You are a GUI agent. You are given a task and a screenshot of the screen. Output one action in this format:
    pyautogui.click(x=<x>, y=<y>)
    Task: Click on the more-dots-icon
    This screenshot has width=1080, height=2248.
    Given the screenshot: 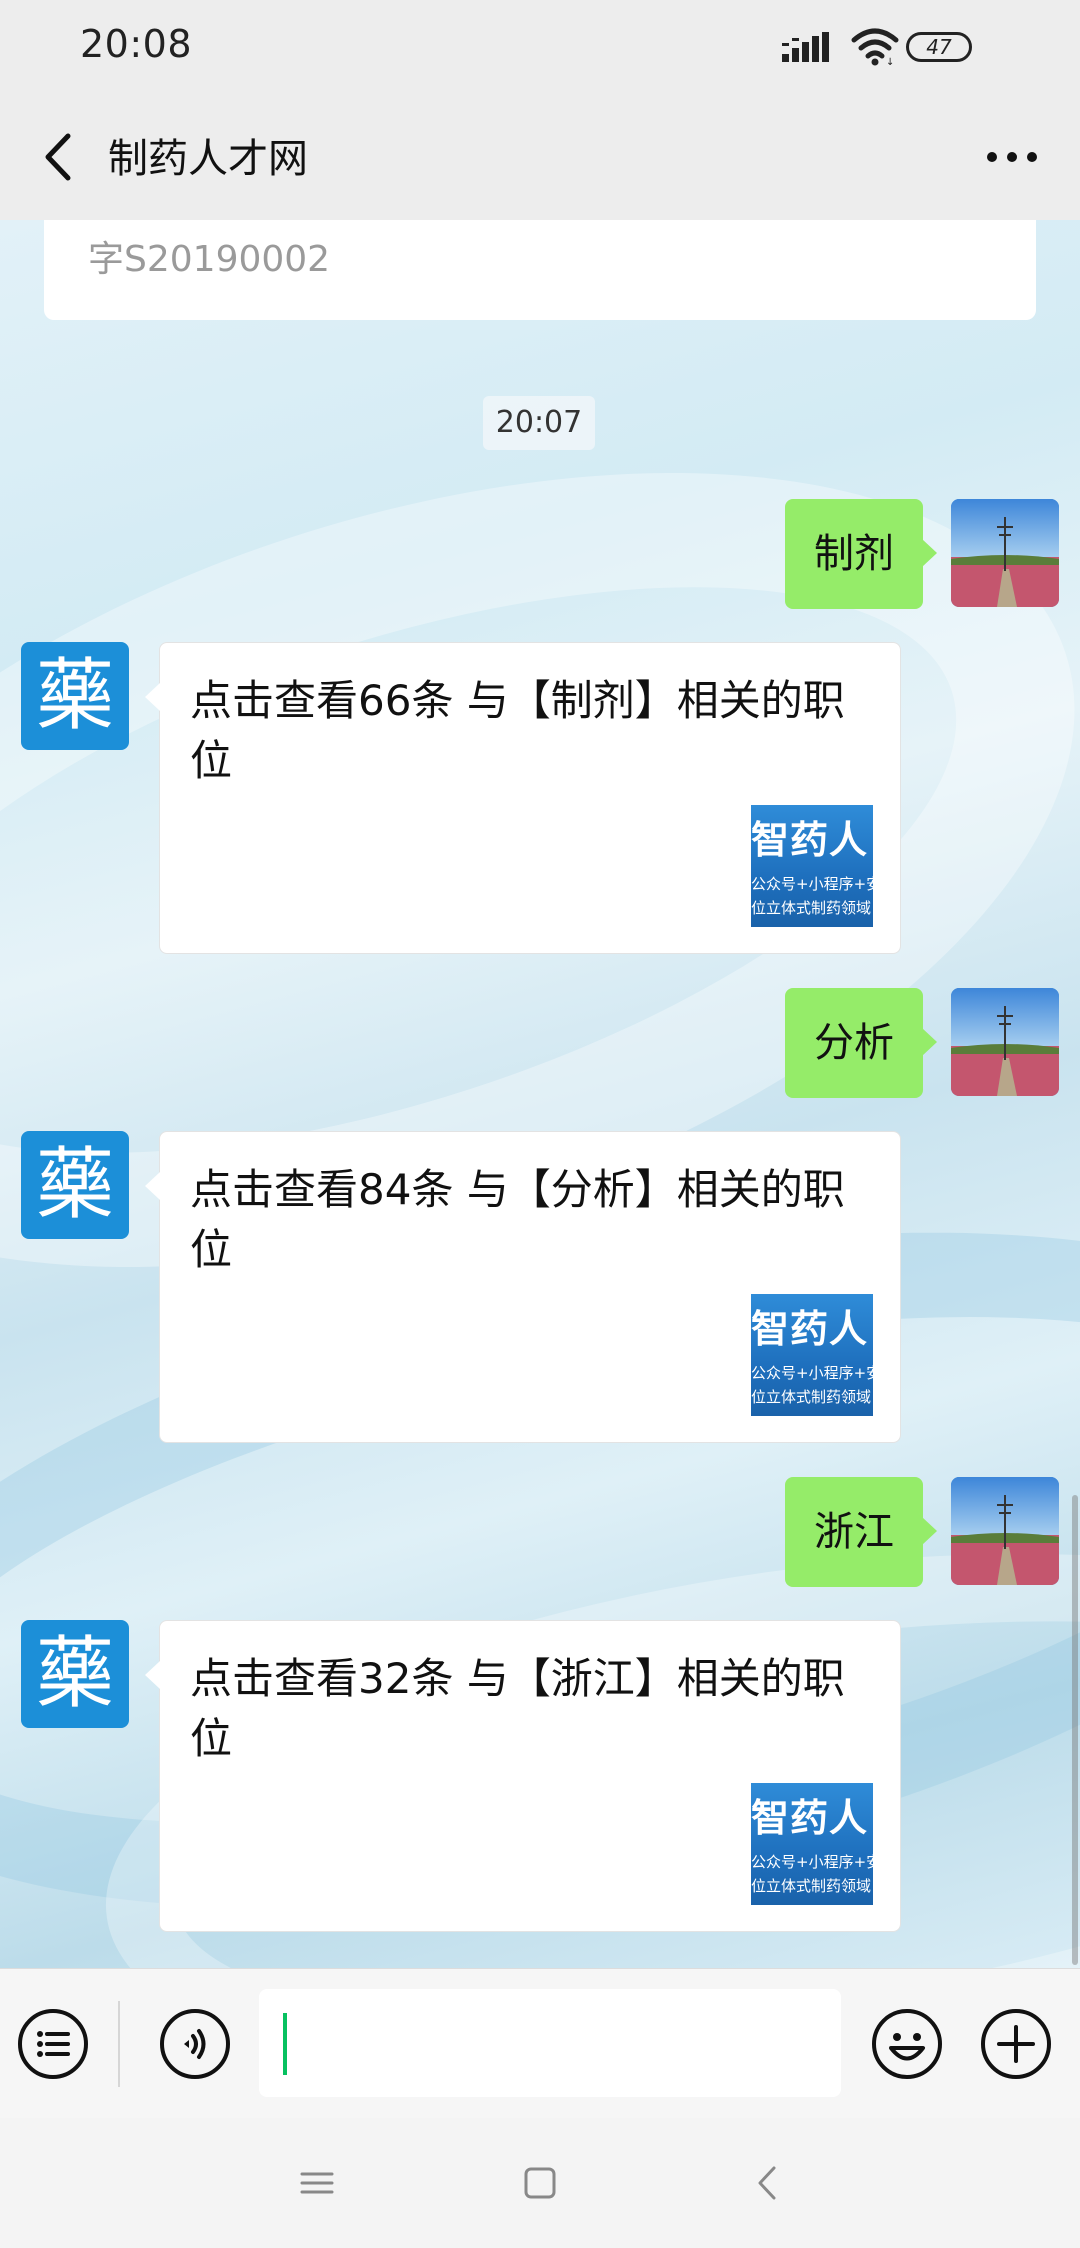 What is the action you would take?
    pyautogui.click(x=1012, y=157)
    